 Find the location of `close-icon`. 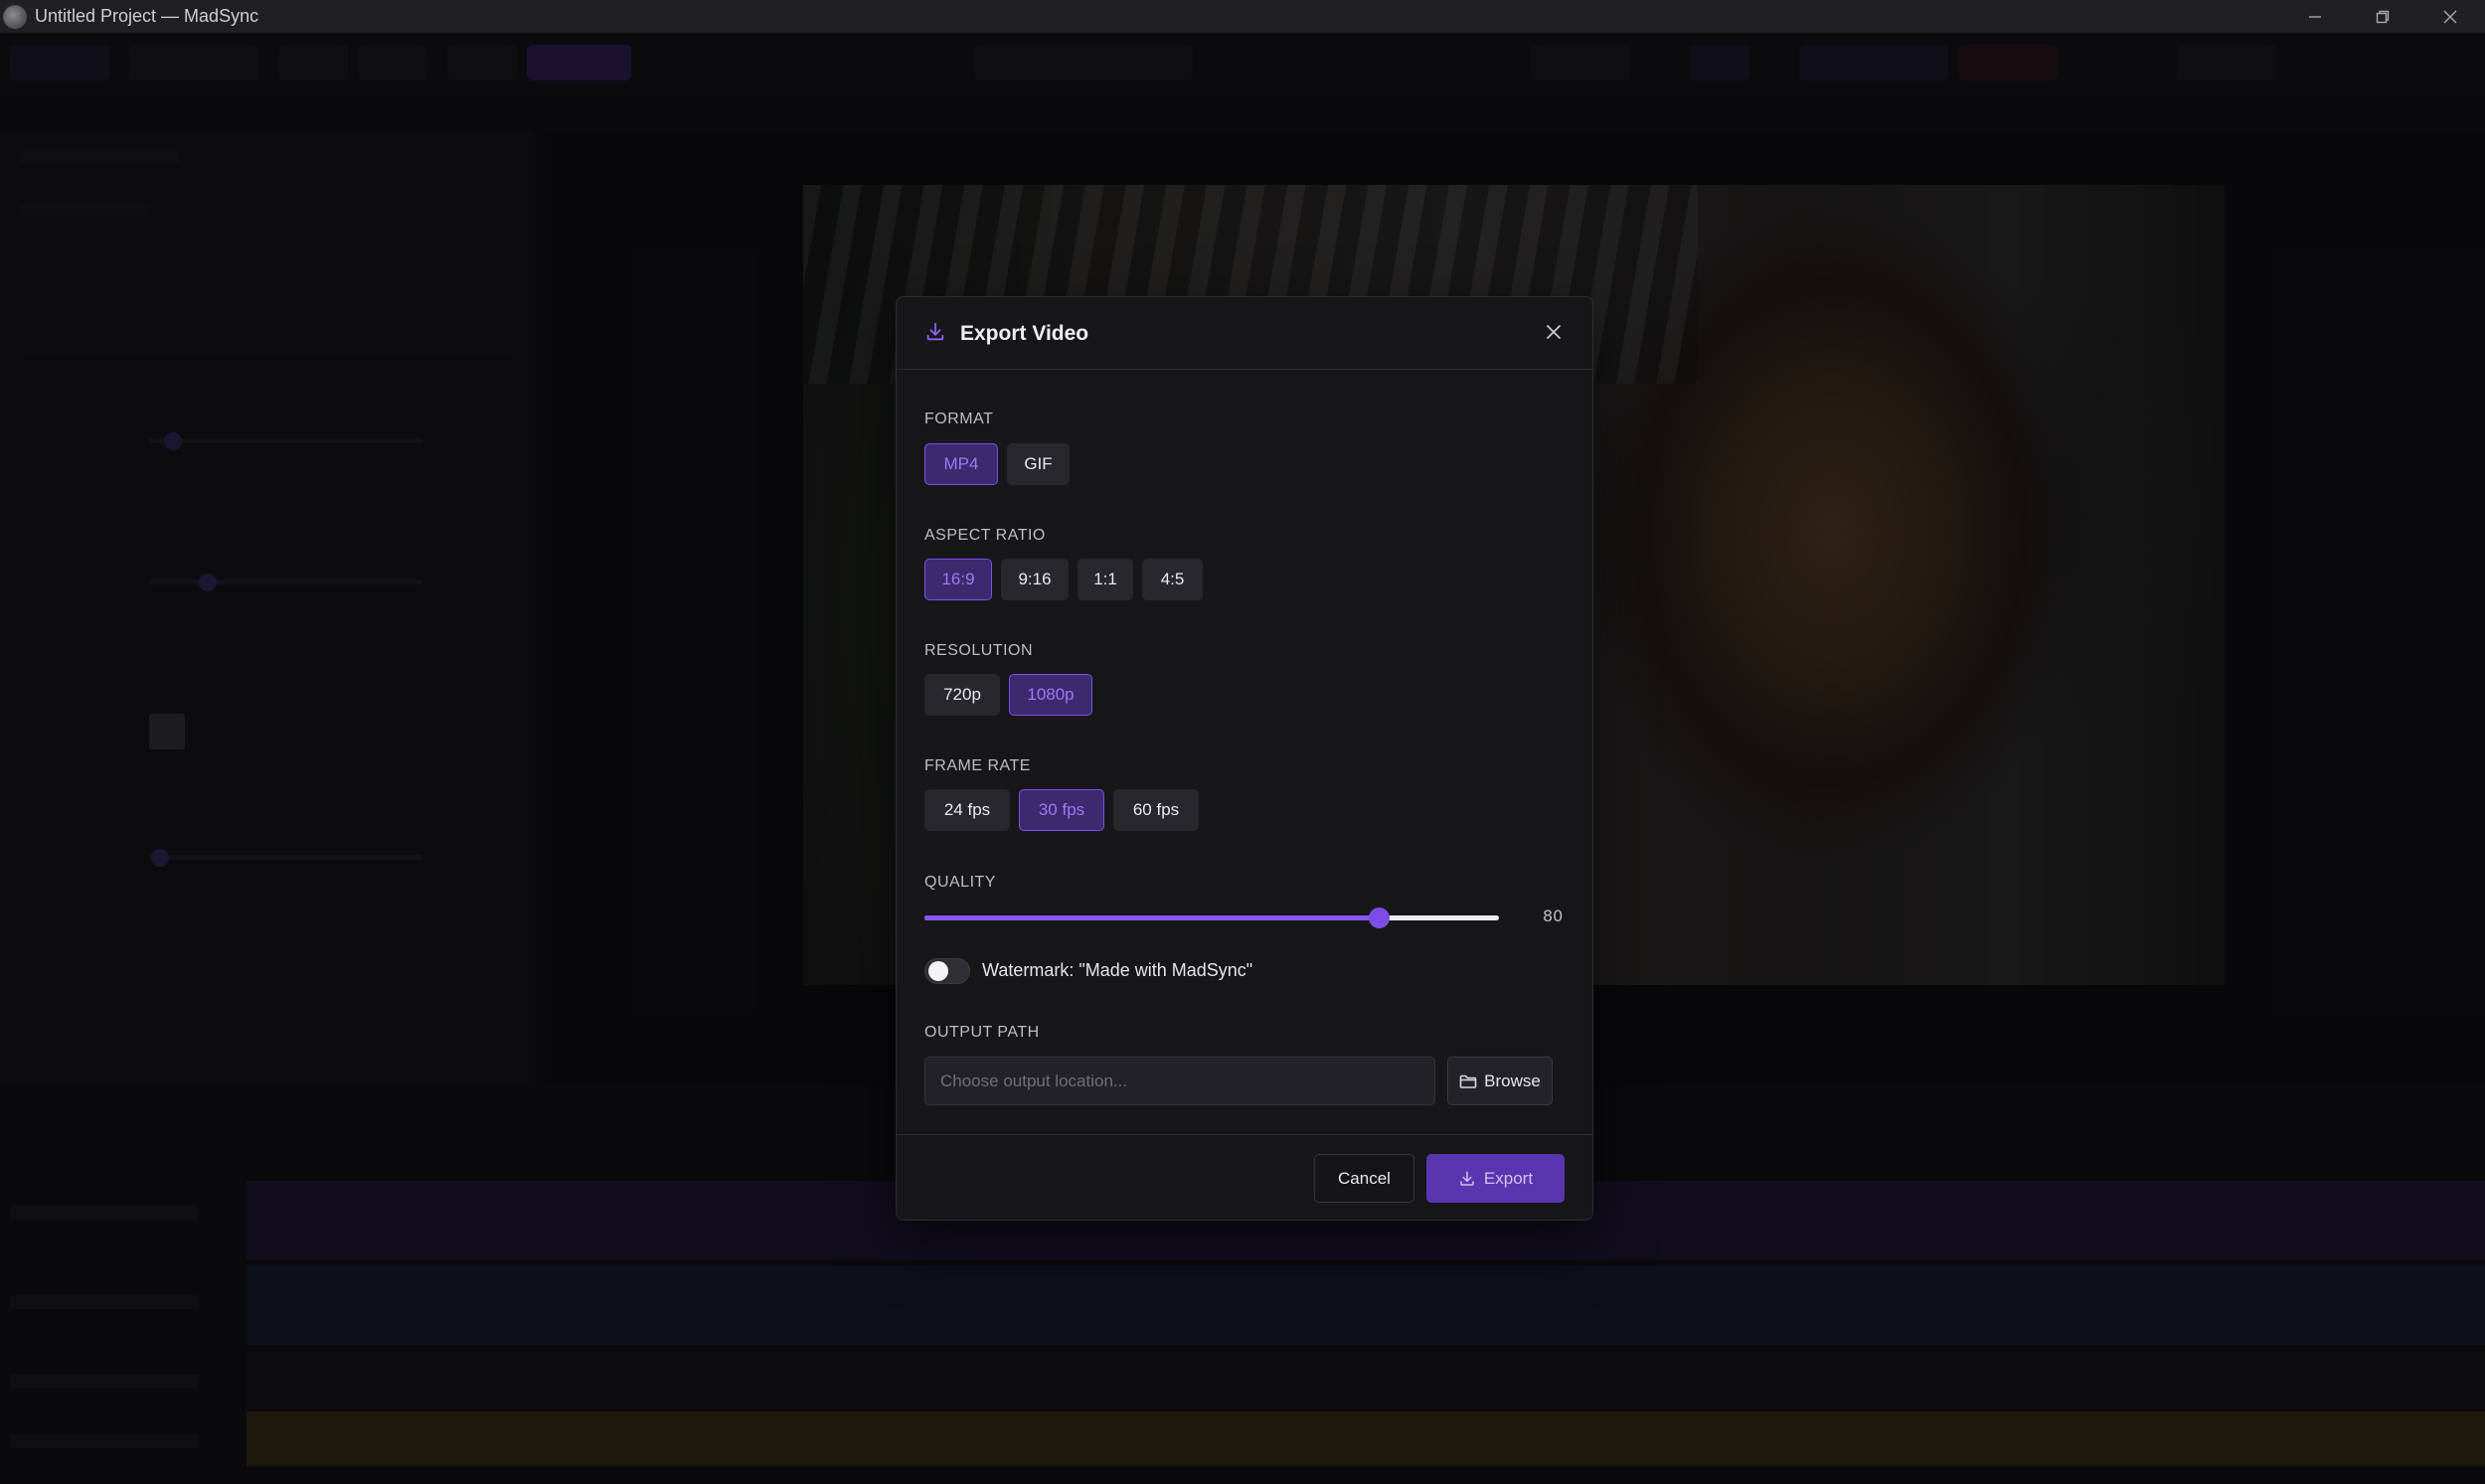

close-icon is located at coordinates (1554, 332).